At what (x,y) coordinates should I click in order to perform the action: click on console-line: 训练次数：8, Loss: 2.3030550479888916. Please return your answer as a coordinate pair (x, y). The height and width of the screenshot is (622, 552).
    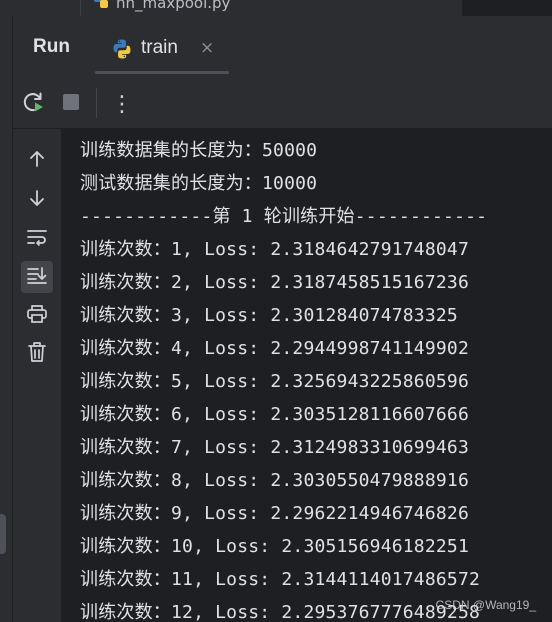
    Looking at the image, I should click on (274, 480).